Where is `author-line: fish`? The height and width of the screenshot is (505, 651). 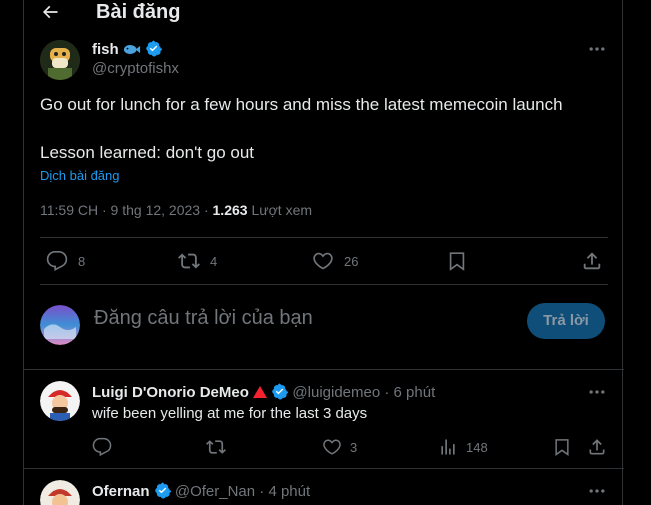
author-line: fish is located at coordinates (127, 49).